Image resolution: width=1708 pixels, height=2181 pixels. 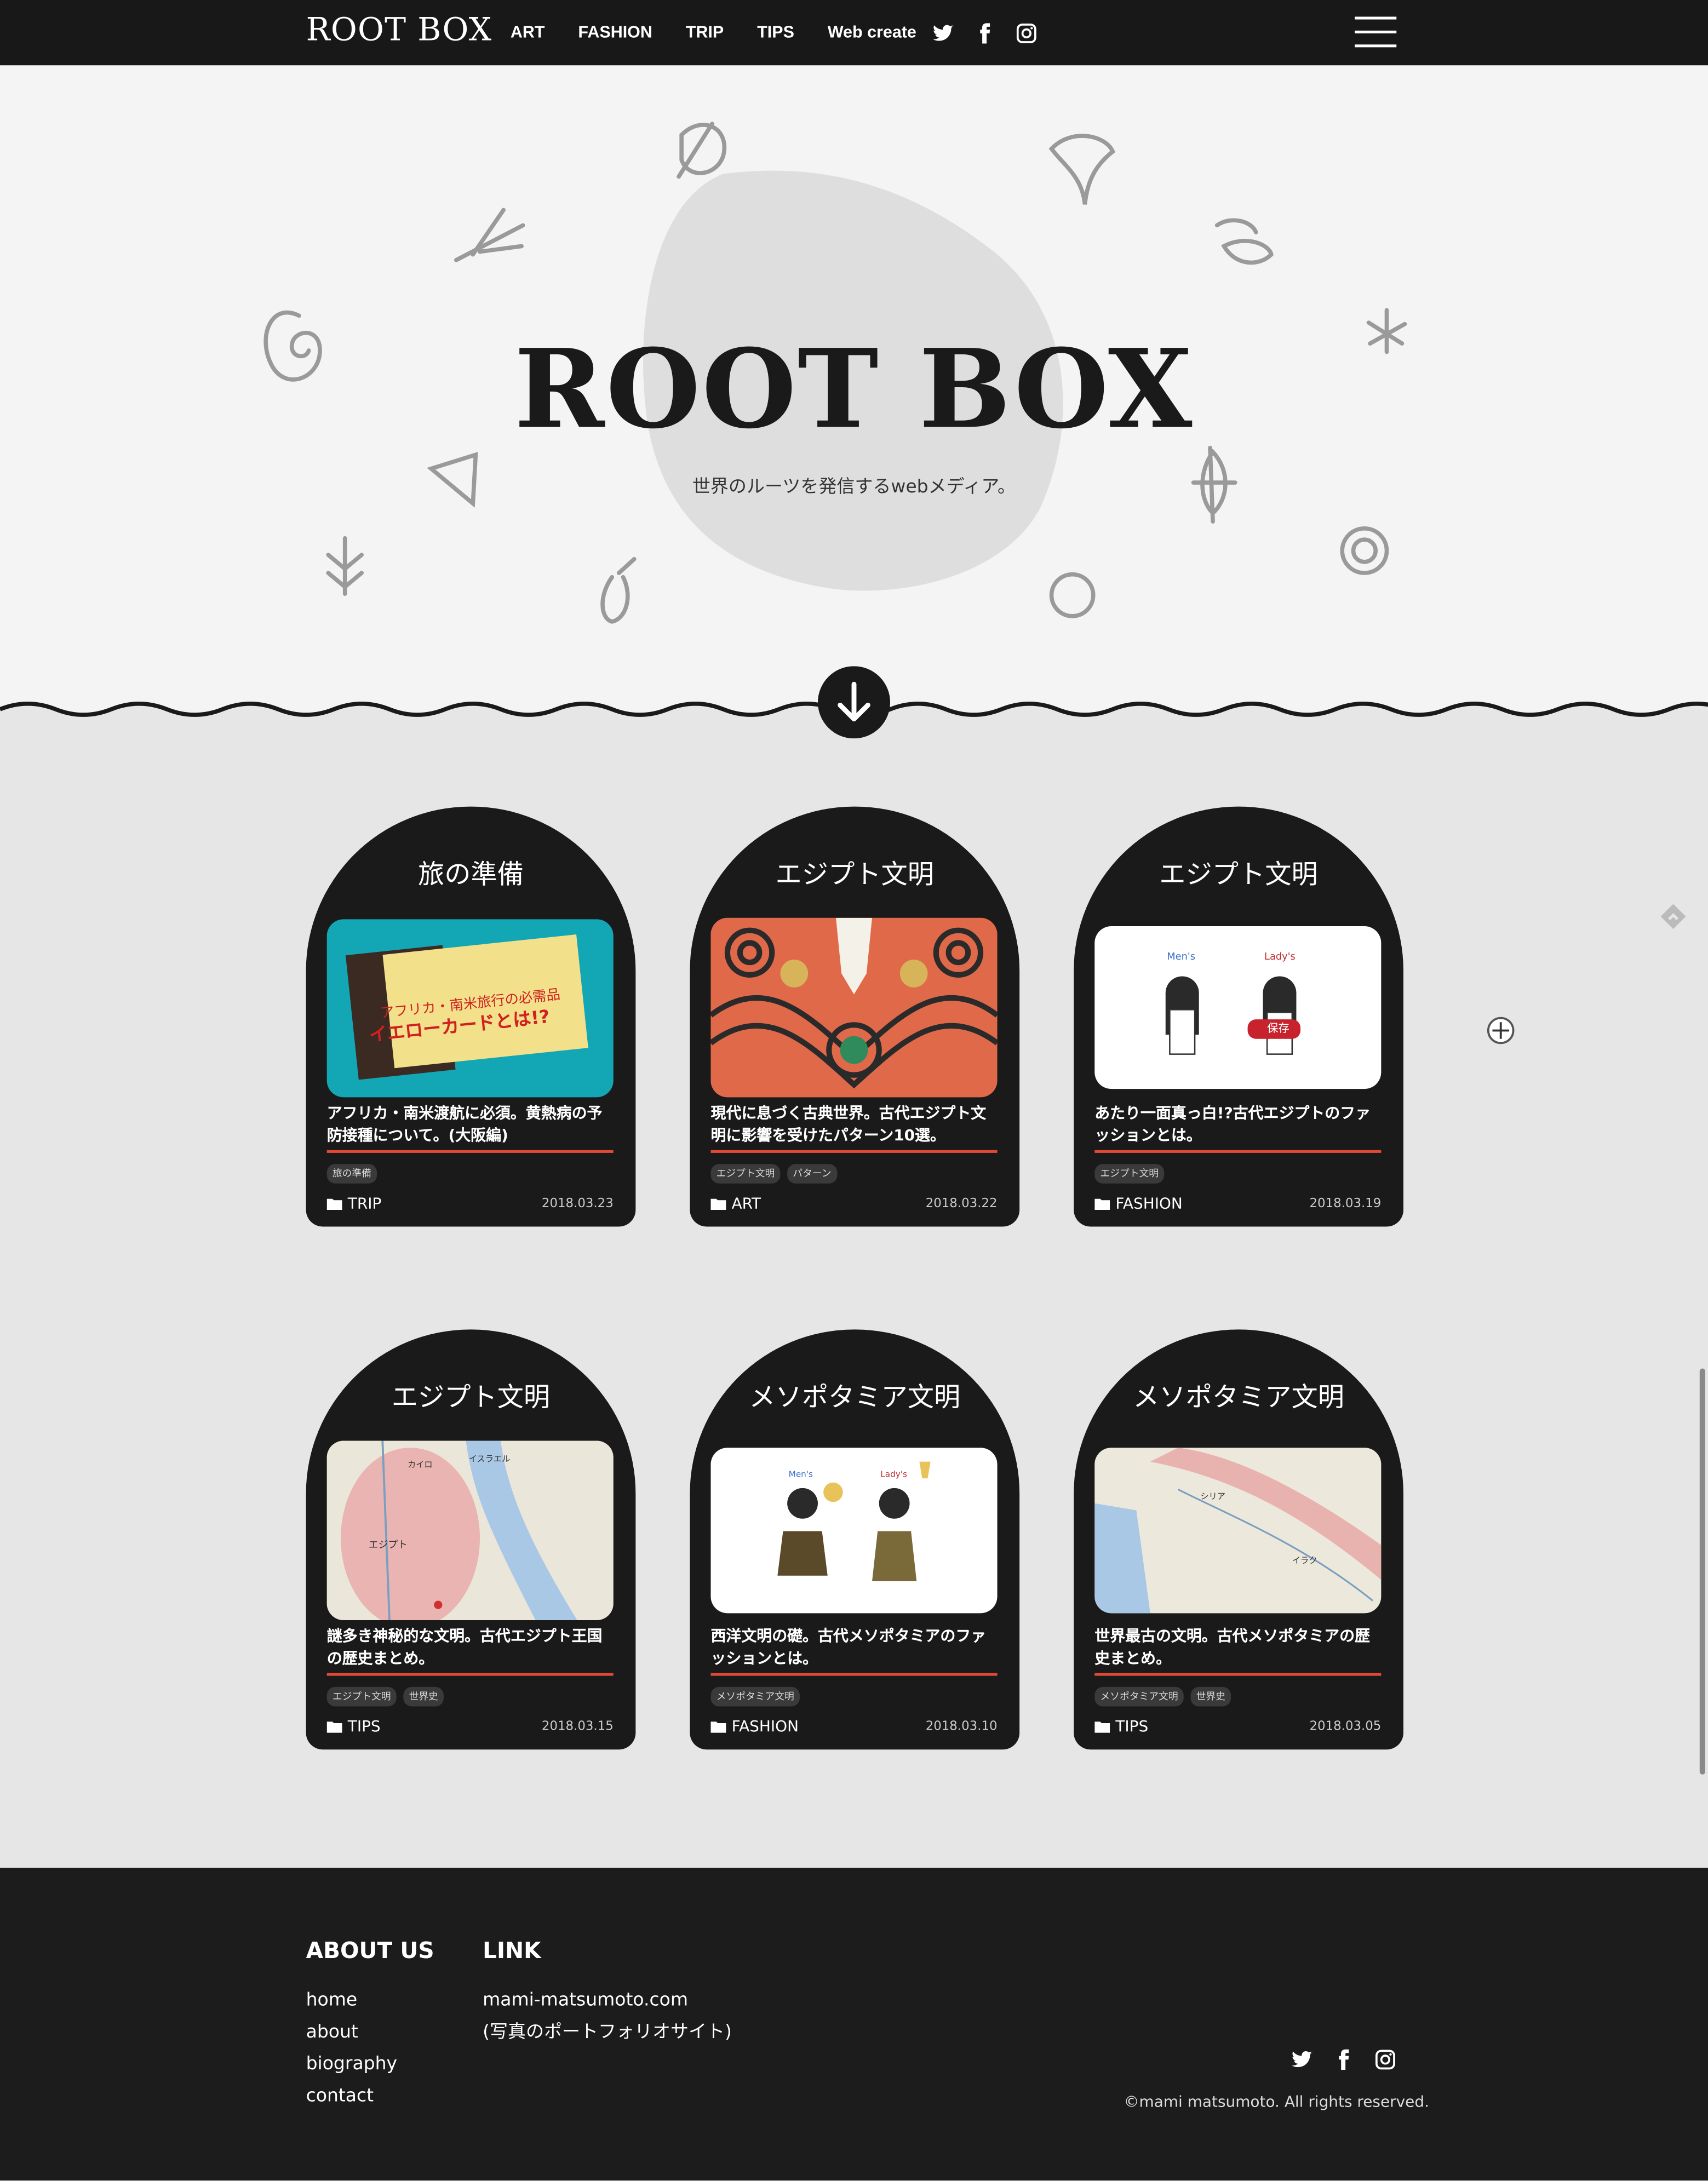 What do you see at coordinates (812, 1174) in the screenshot?
I see `tag: パターン` at bounding box center [812, 1174].